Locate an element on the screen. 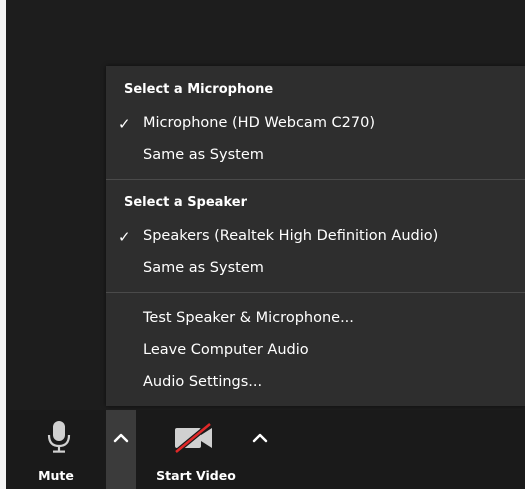 The width and height of the screenshot is (525, 489). start-video-button: Start Video is located at coordinates (196, 449).